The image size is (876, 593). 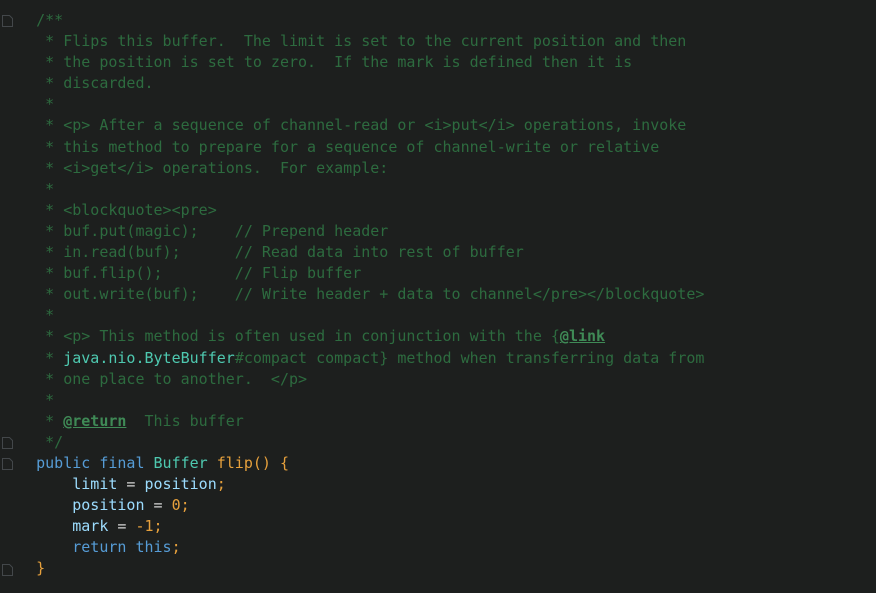 What do you see at coordinates (284, 462) in the screenshot?
I see `code-token: {` at bounding box center [284, 462].